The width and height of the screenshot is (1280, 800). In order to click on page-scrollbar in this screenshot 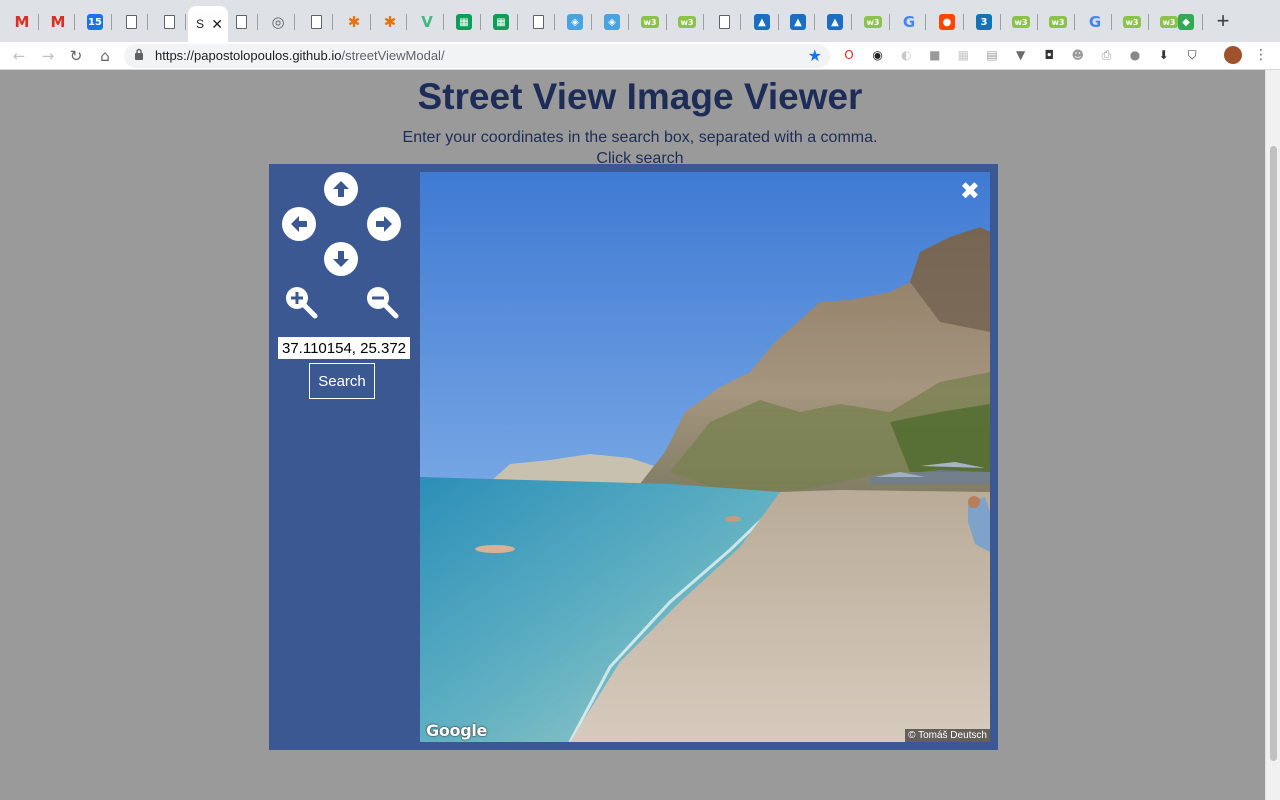, I will do `click(1272, 435)`.